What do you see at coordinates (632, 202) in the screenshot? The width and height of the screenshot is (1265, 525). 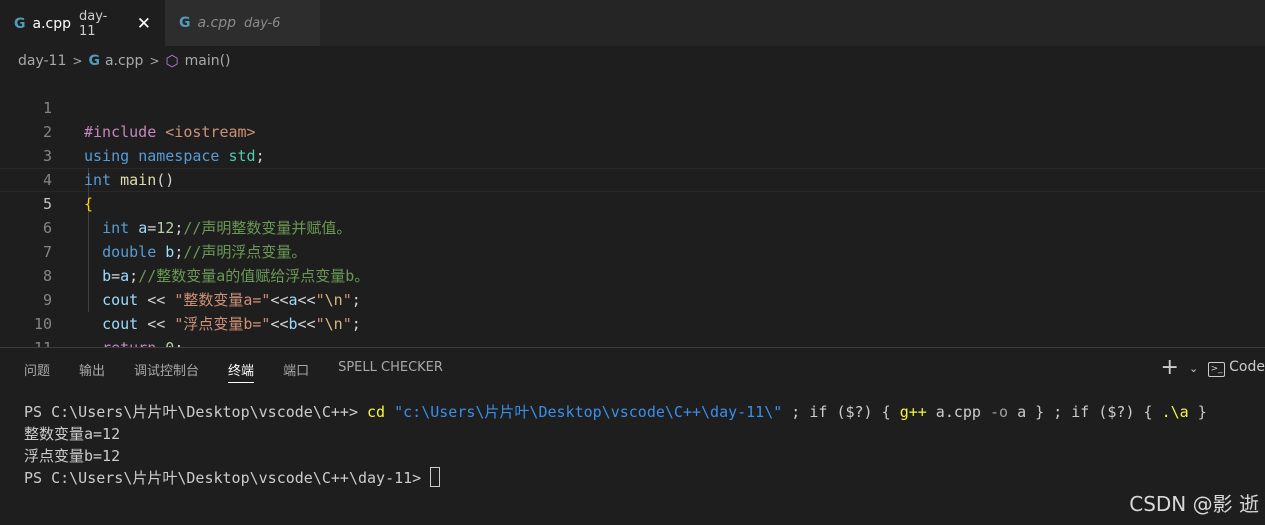 I see `code-line-current: 5 int a=12;//声明整数变量并赋值。` at bounding box center [632, 202].